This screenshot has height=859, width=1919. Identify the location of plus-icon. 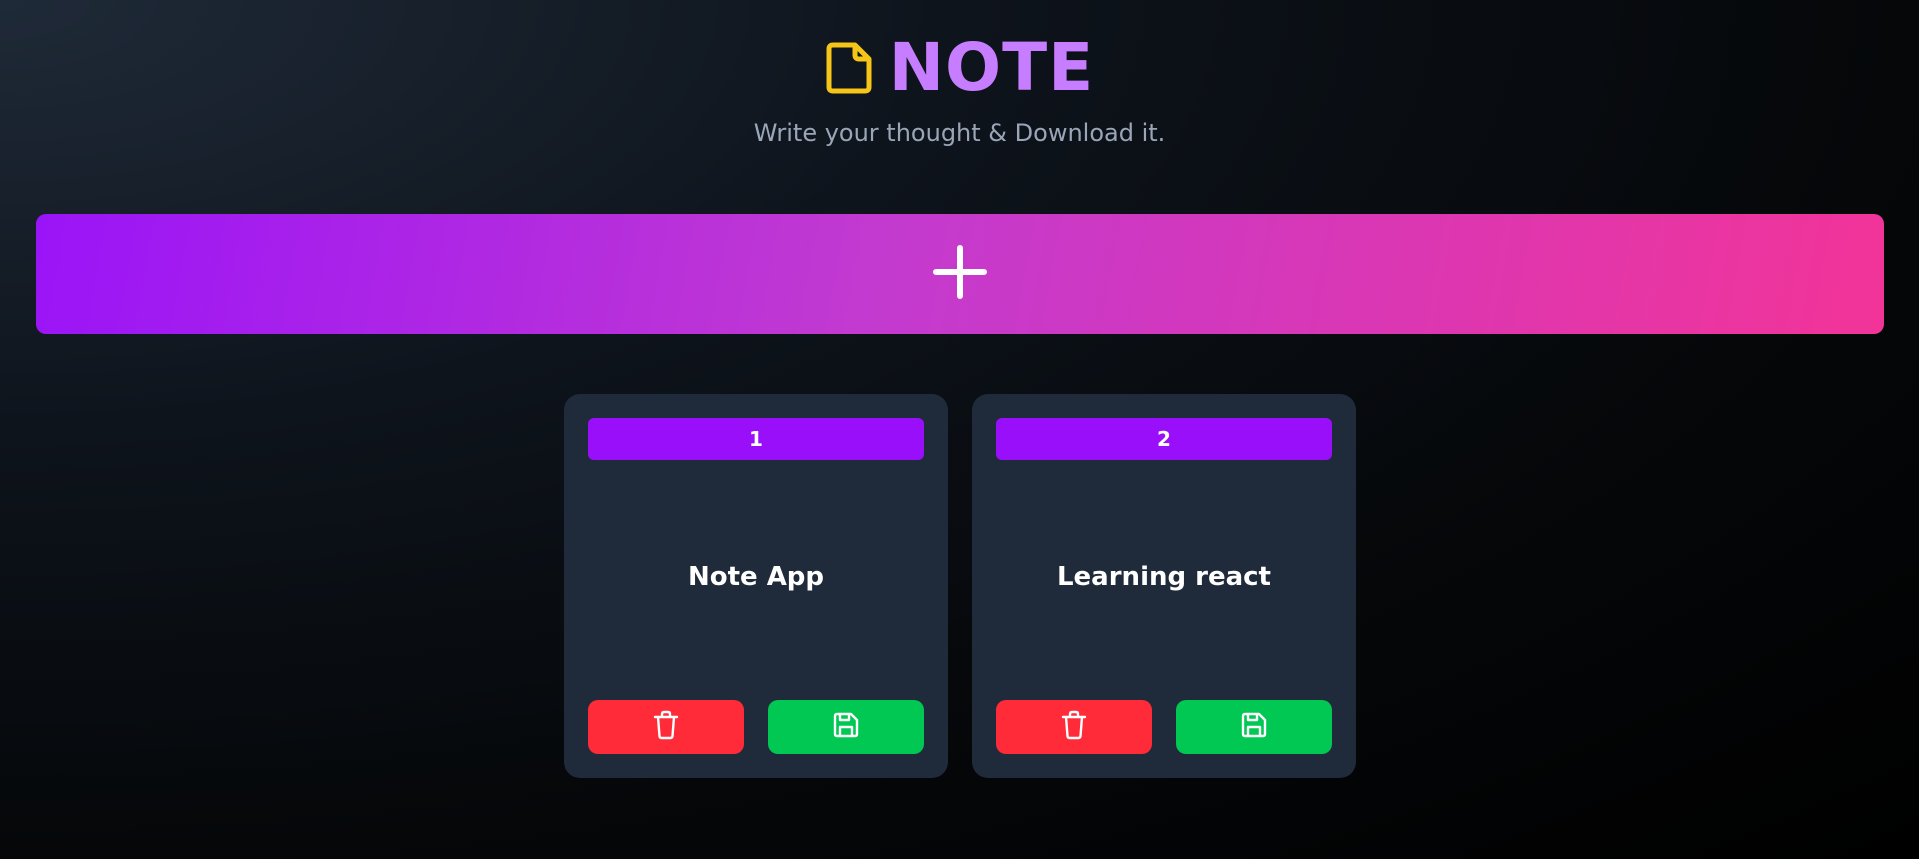
(960, 274).